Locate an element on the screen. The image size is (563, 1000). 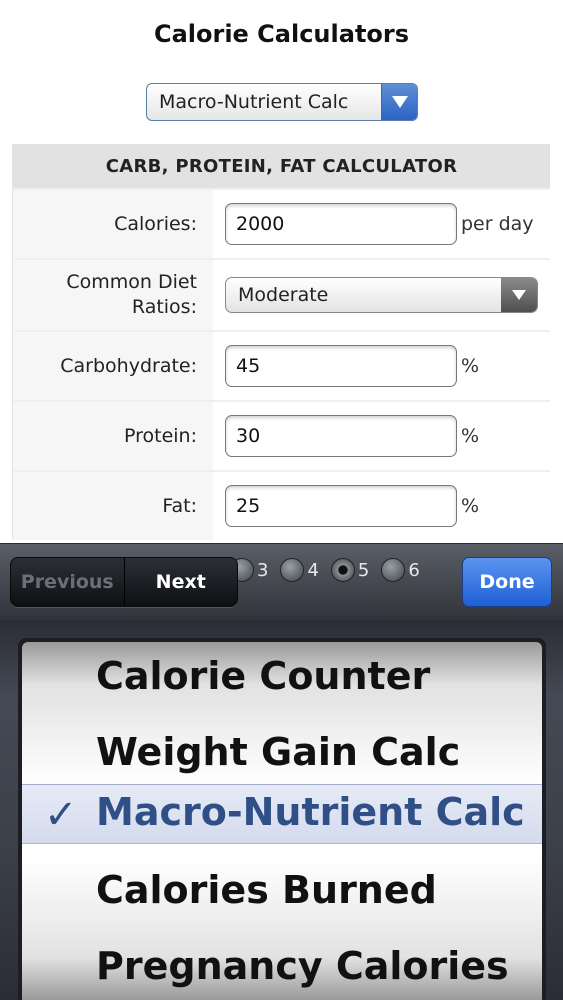
page-title: Calorie Calculators is located at coordinates (281, 34).